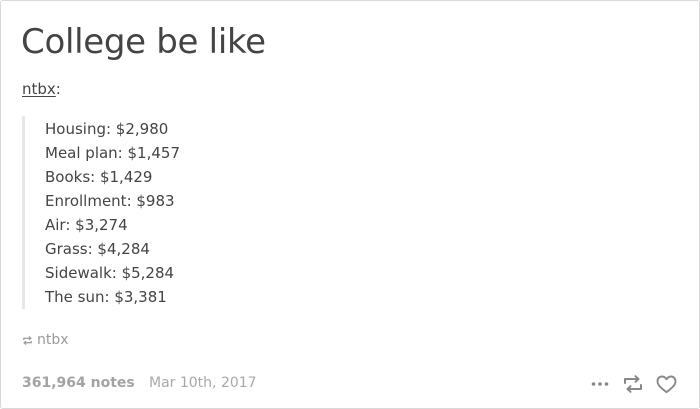 This screenshot has width=700, height=409. Describe the element at coordinates (53, 340) in the screenshot. I see `reblogged-from-username: ntbx` at that location.